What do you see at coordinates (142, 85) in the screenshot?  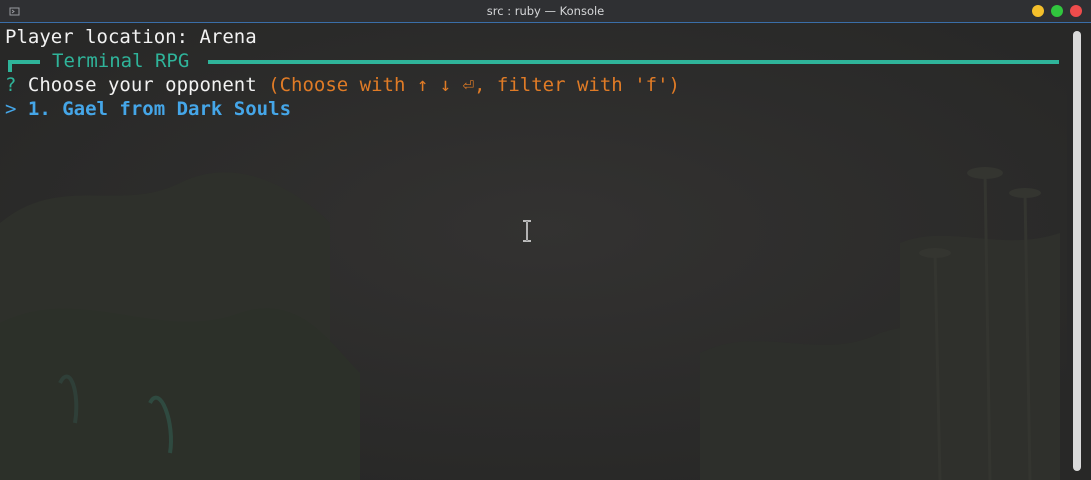 I see `prompt-question: Choose your opponent` at bounding box center [142, 85].